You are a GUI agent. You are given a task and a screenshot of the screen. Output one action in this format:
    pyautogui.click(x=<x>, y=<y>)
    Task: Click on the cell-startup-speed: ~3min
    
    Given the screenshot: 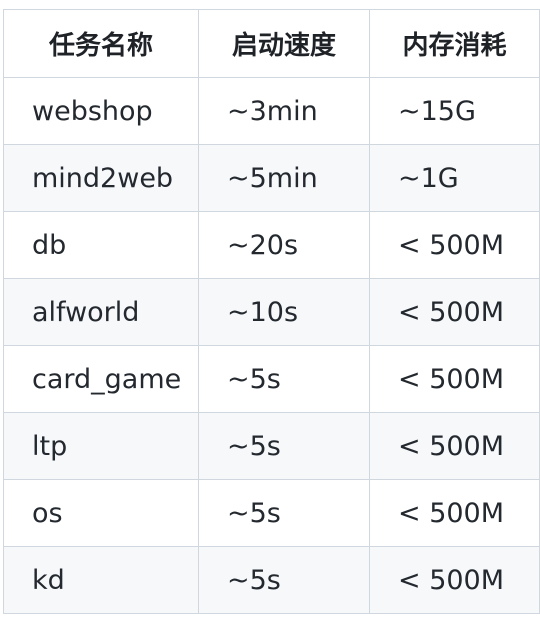 What is the action you would take?
    pyautogui.click(x=284, y=111)
    